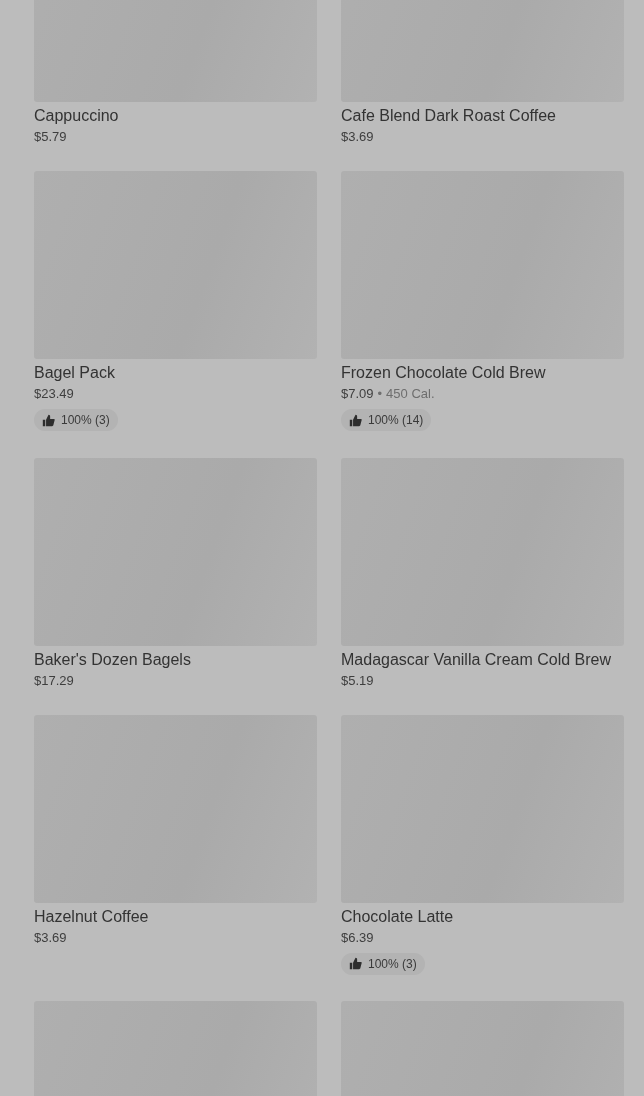  I want to click on calories-label: 450 Cal., so click(410, 394).